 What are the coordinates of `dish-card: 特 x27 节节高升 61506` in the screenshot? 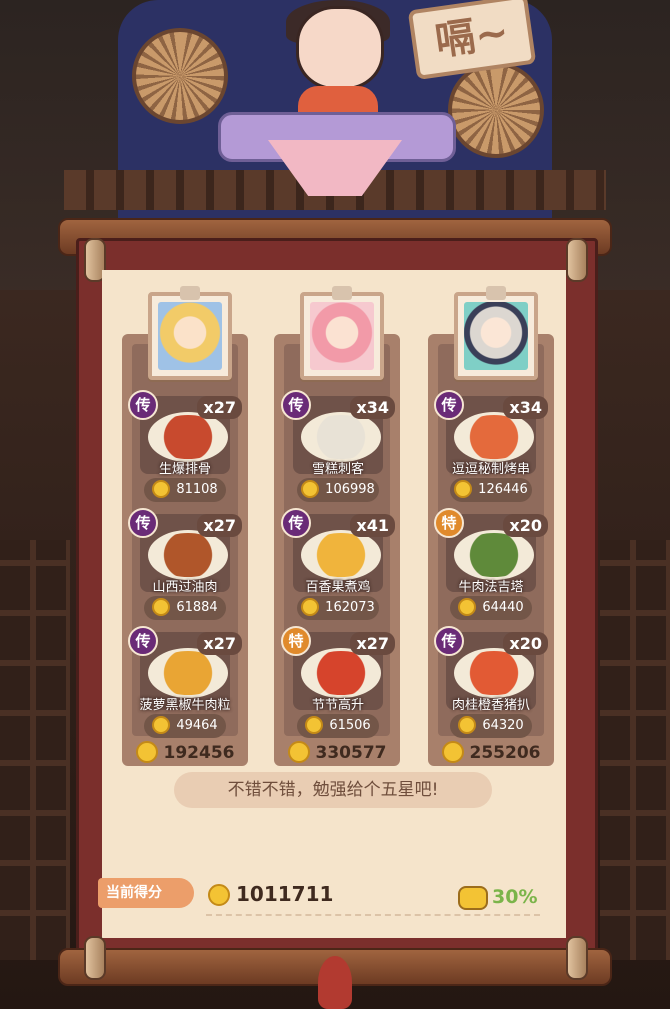 It's located at (338, 683).